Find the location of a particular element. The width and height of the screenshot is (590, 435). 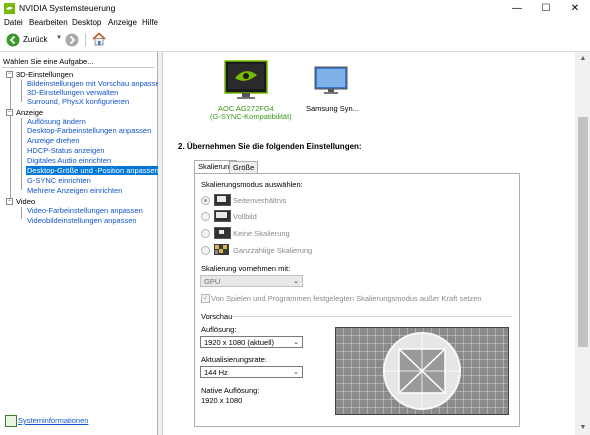

menu-datei: Datei is located at coordinates (13, 22).